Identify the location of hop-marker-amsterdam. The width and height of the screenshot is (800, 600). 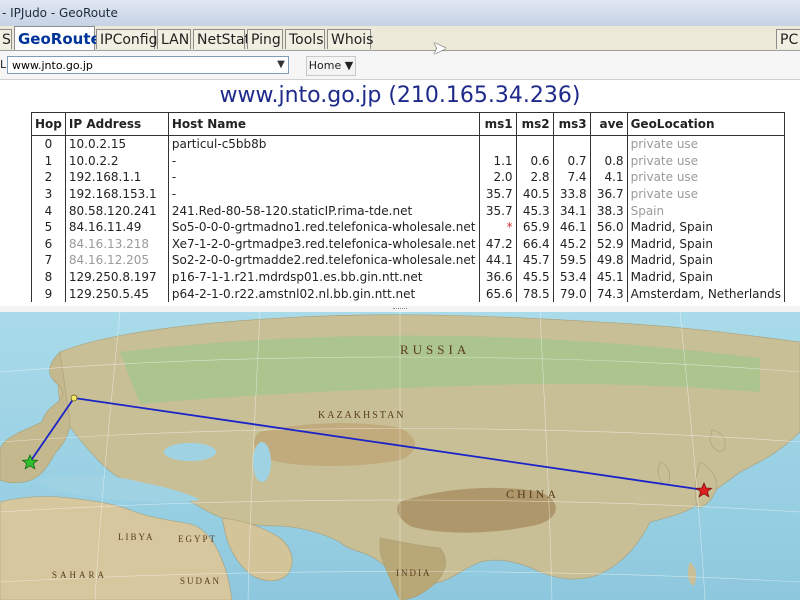
(74, 398).